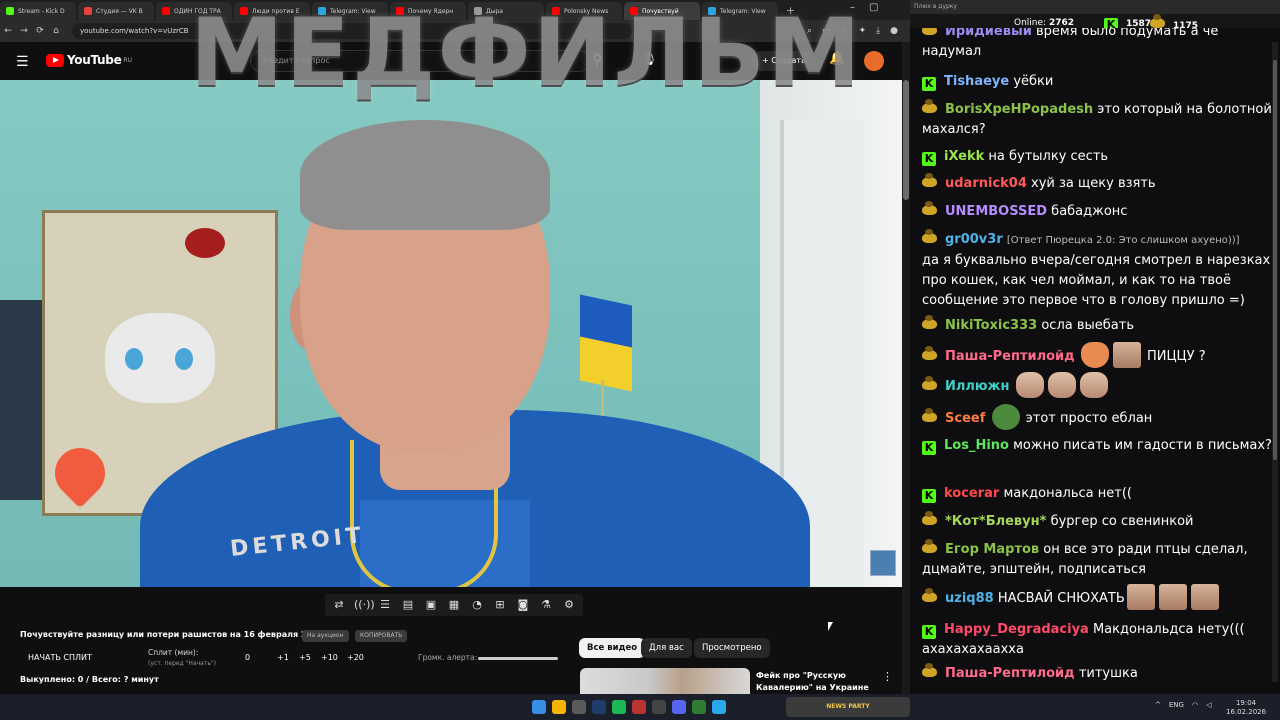 Image resolution: width=1280 pixels, height=720 pixels. What do you see at coordinates (431, 605) in the screenshot?
I see `miniplayer-icon: ▣` at bounding box center [431, 605].